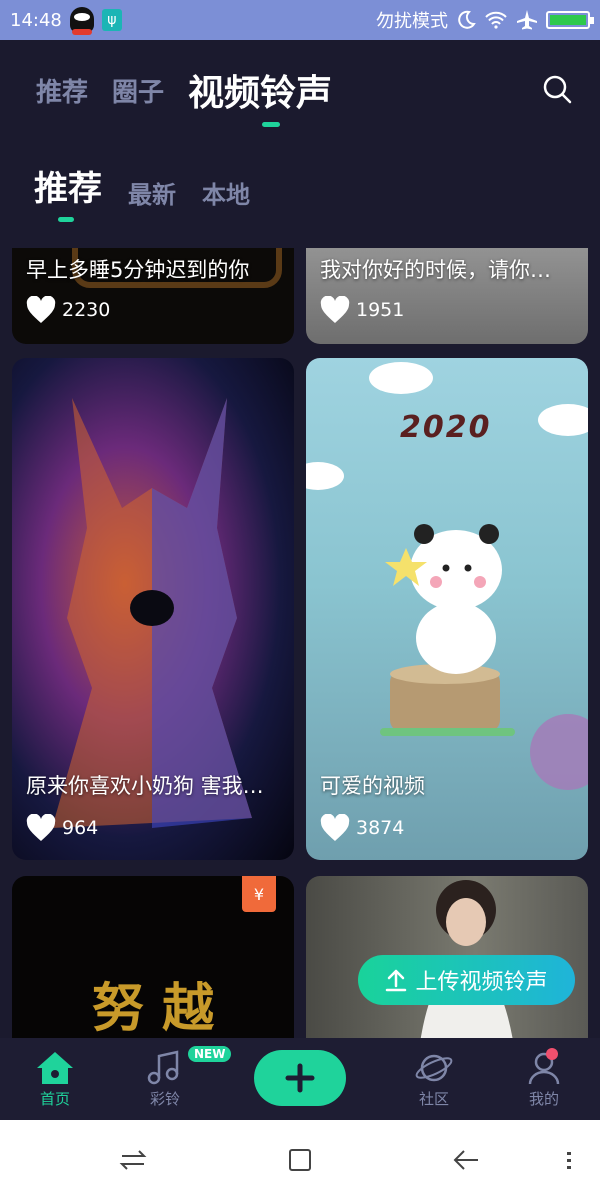 The width and height of the screenshot is (600, 1200). I want to click on year-overlay: 2020, so click(446, 427).